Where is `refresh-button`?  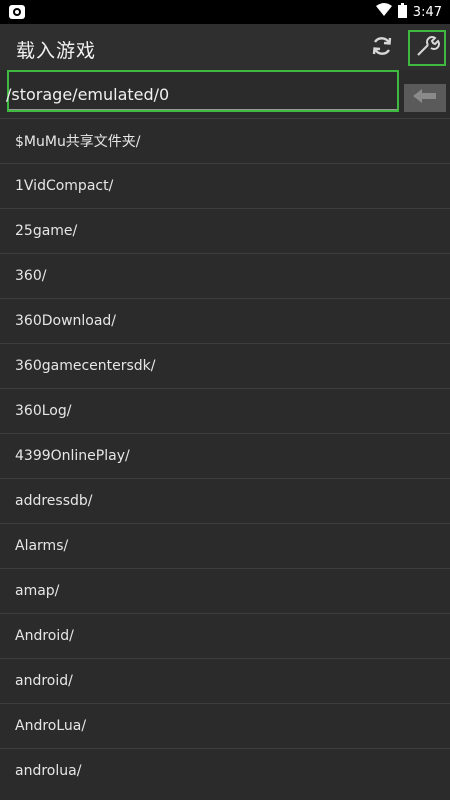 refresh-button is located at coordinates (382, 48).